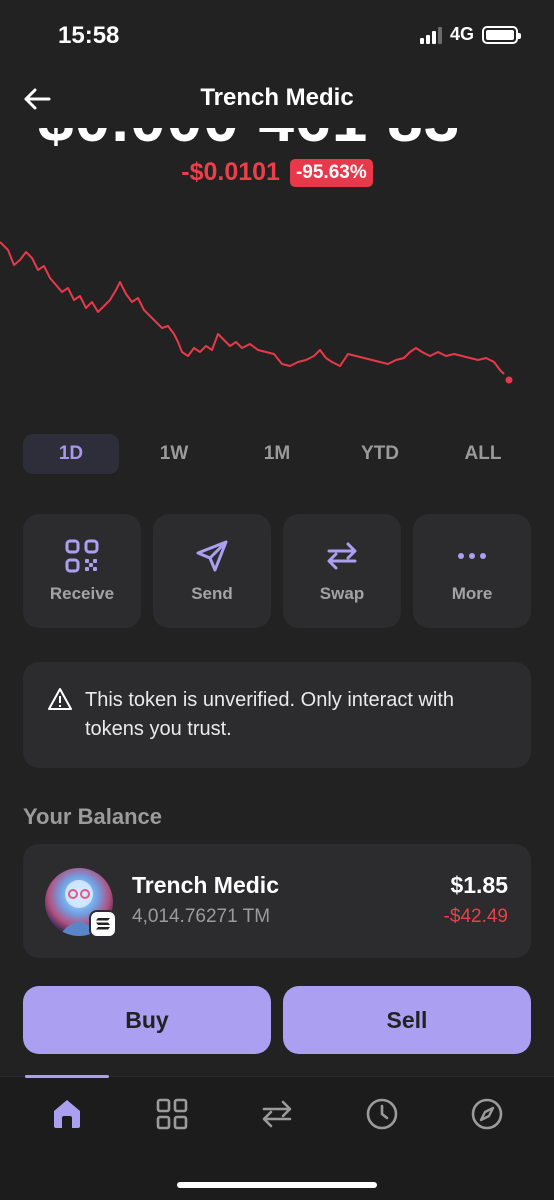  I want to click on price-chart, so click(277, 315).